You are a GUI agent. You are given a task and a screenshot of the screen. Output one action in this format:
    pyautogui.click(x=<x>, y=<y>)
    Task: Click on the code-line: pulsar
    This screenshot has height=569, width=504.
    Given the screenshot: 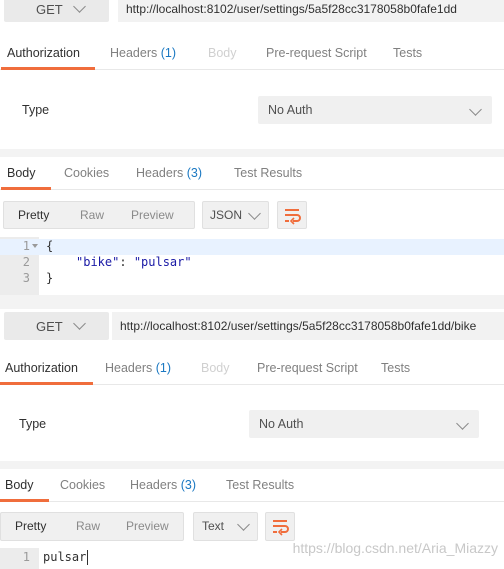 What is the action you would take?
    pyautogui.click(x=65, y=557)
    